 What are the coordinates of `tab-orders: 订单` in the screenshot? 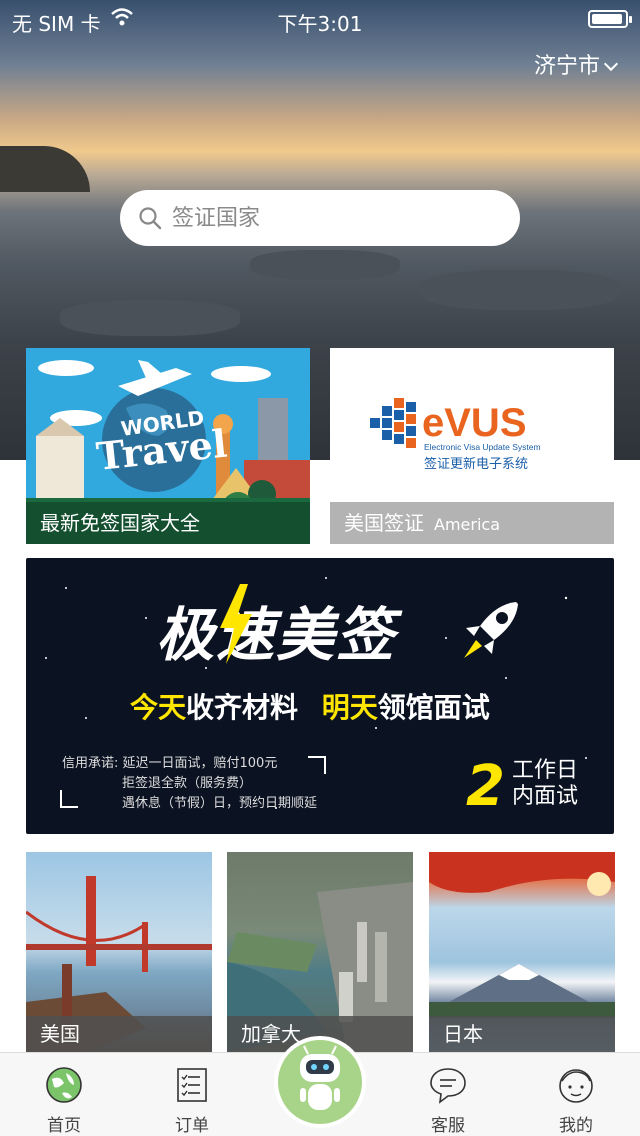 It's located at (192, 1094).